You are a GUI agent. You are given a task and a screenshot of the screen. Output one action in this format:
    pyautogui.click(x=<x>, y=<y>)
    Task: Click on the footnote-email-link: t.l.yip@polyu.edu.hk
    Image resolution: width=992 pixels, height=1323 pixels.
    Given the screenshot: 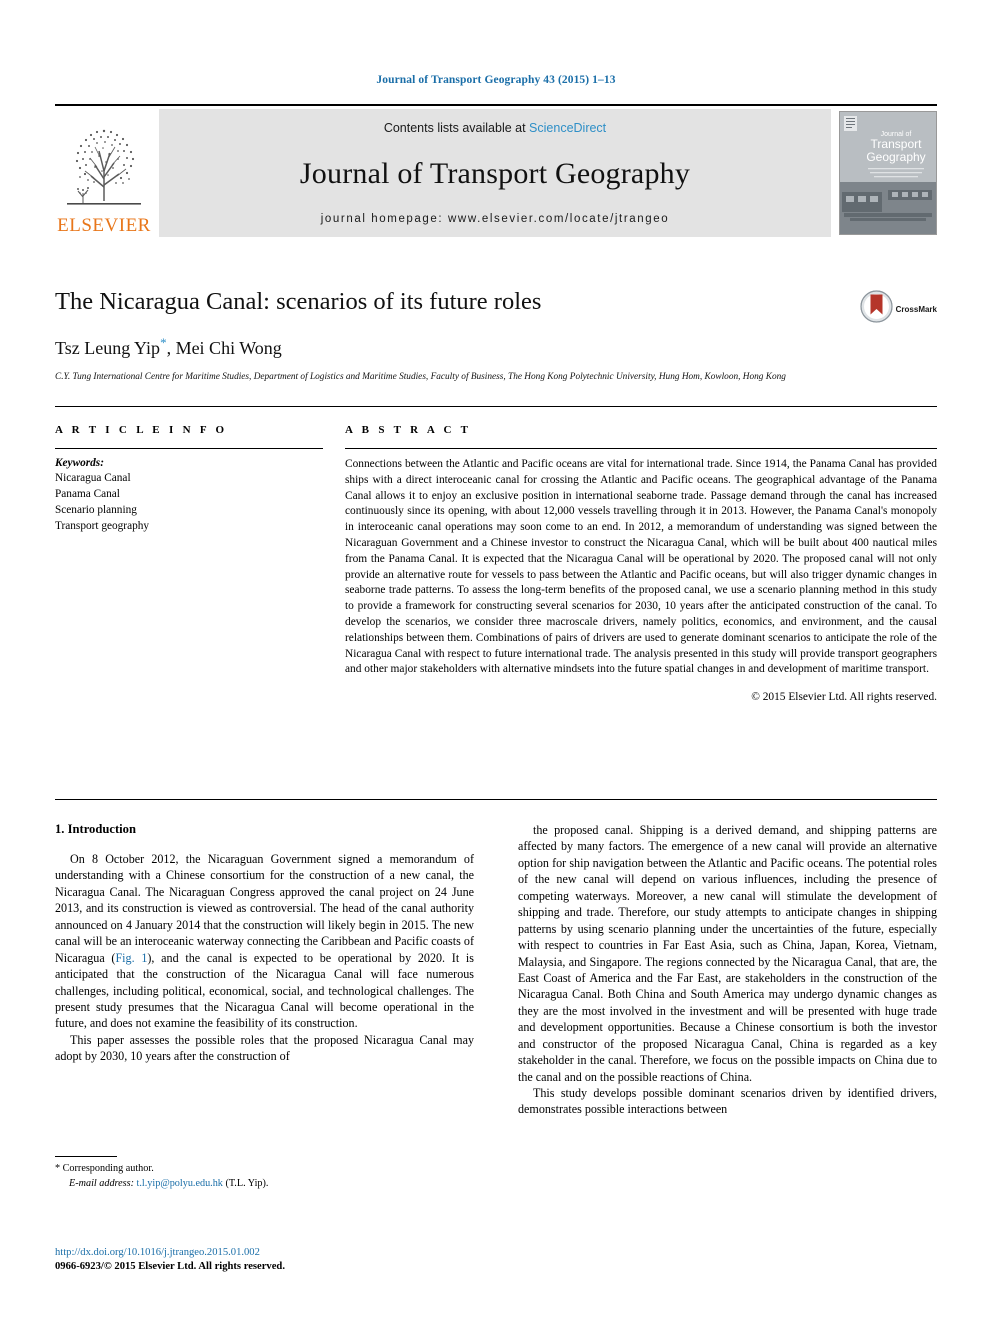 What is the action you would take?
    pyautogui.click(x=180, y=1183)
    